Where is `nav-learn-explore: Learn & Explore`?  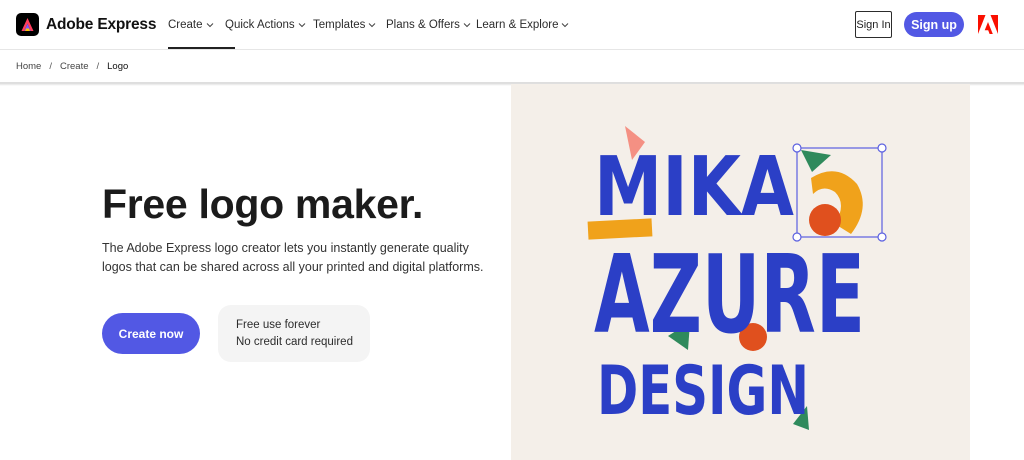 nav-learn-explore: Learn & Explore is located at coordinates (522, 25).